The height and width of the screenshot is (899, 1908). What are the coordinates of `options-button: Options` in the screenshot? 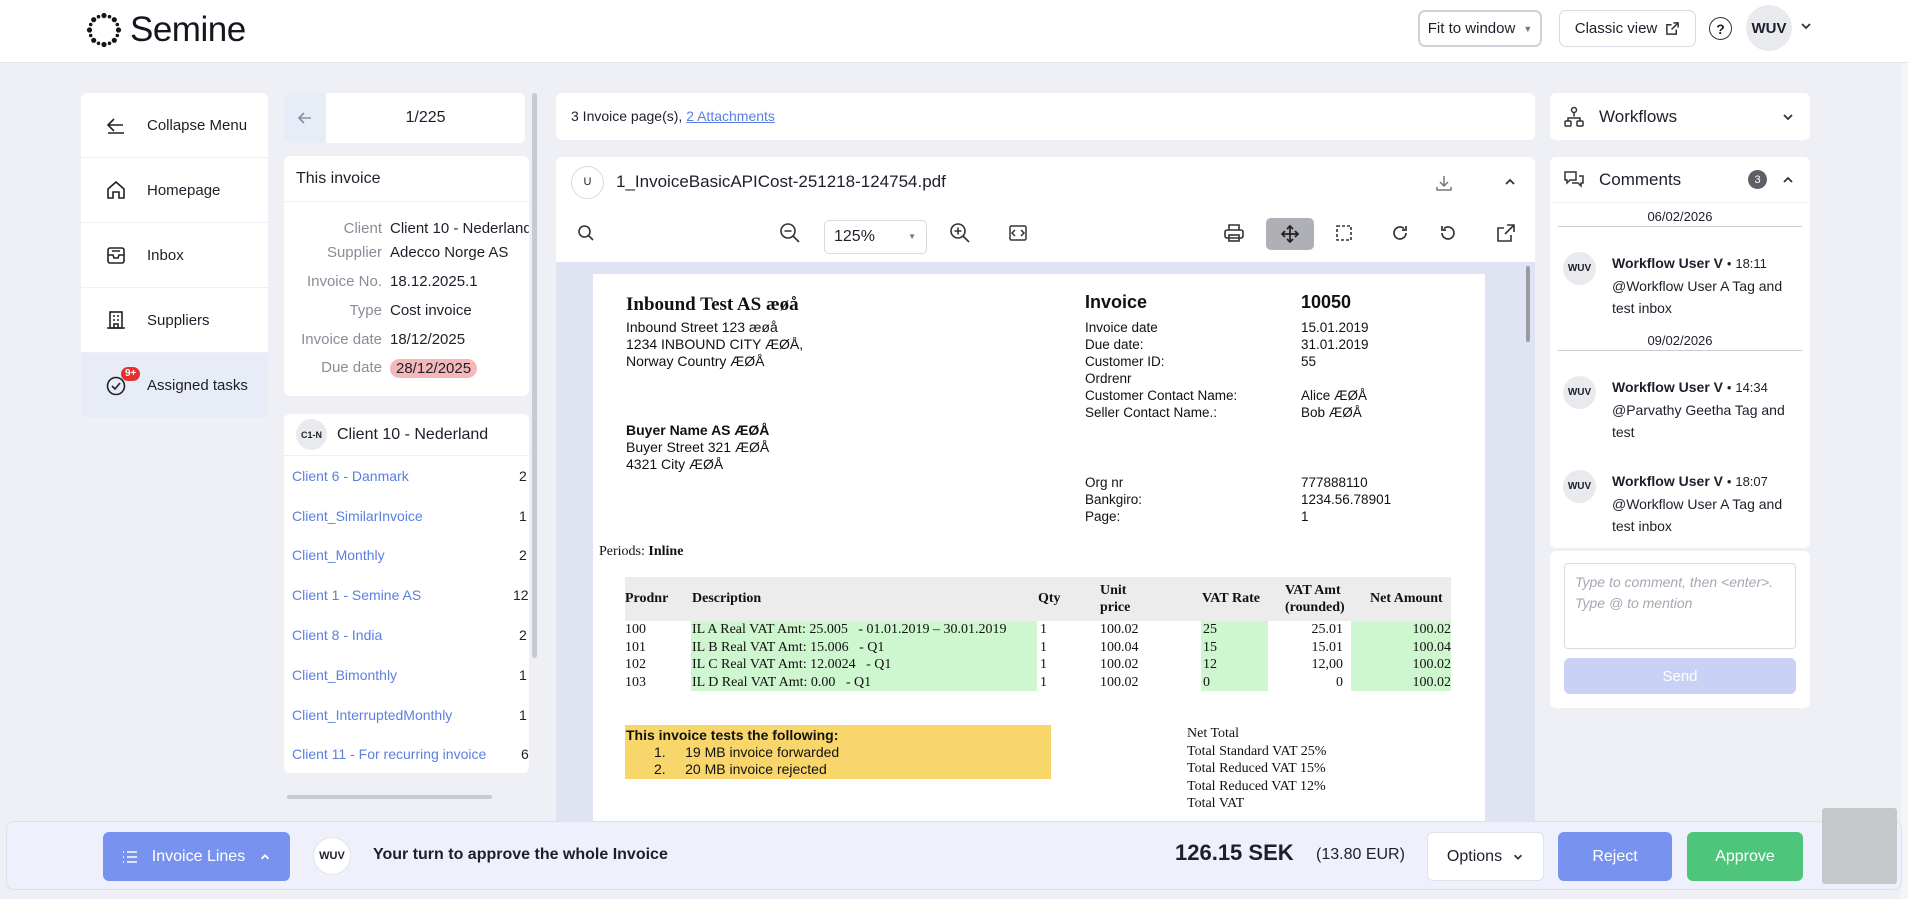 It's located at (1485, 856).